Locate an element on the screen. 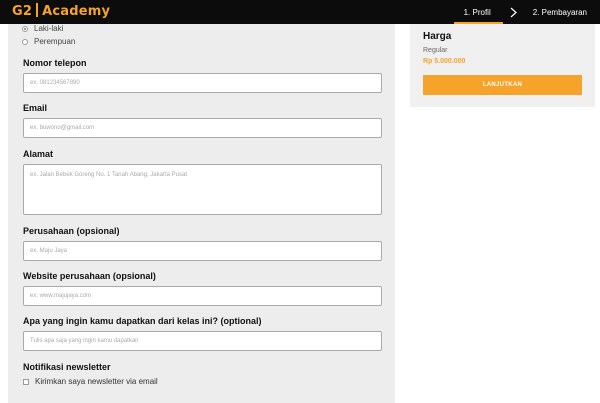  gender-option-female: Perempuan is located at coordinates (48, 41).